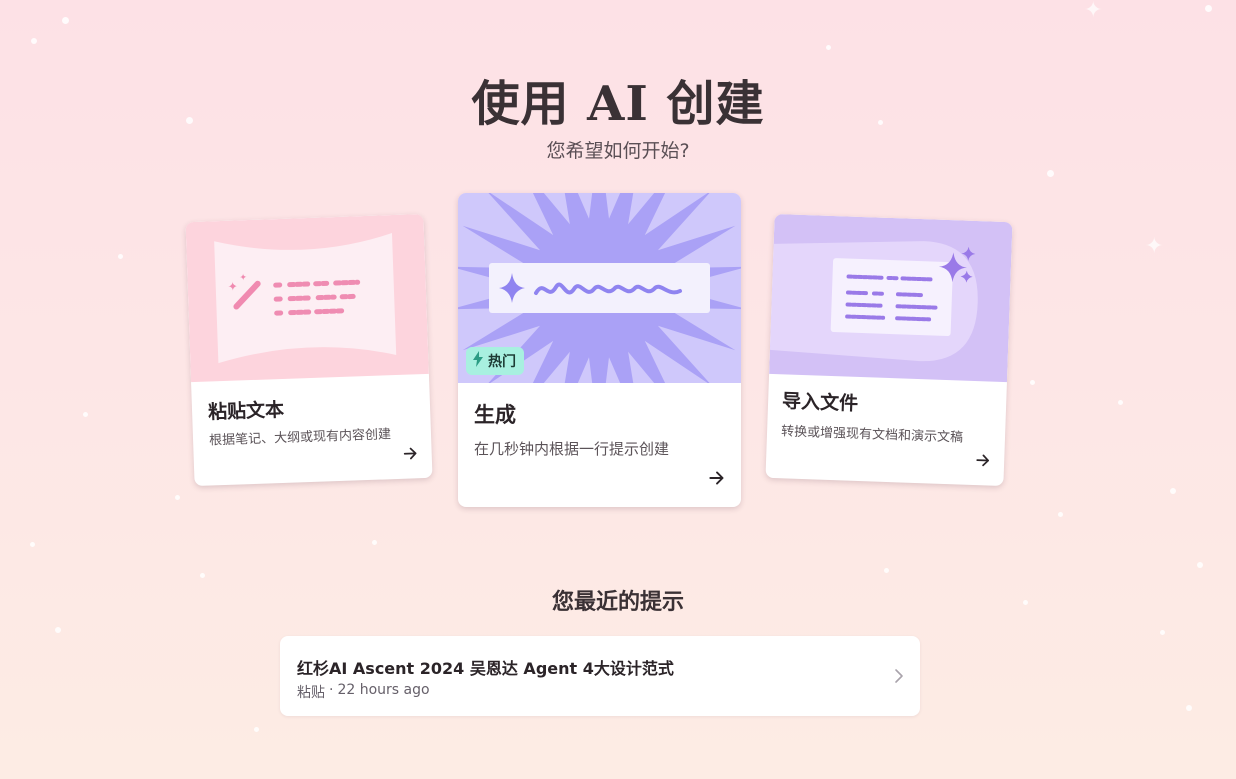 The image size is (1236, 779). I want to click on recent-prompt-meta: 粘贴 · 22 hours ago, so click(363, 692).